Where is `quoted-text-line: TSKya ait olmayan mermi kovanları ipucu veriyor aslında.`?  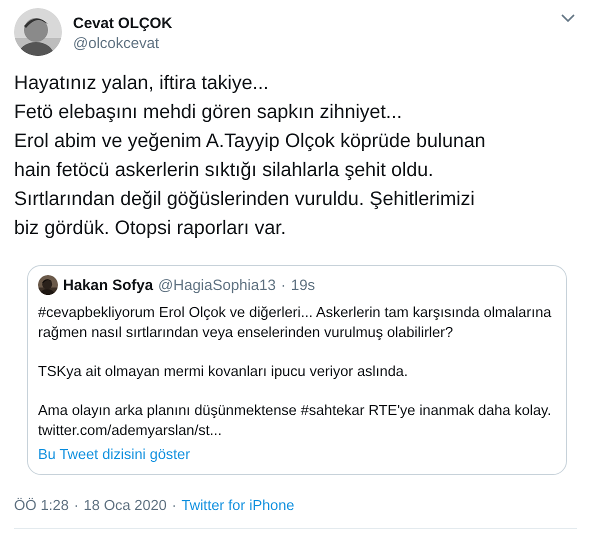 quoted-text-line: TSKya ait olmayan mermi kovanları ipucu veriyor aslında. is located at coordinates (223, 372).